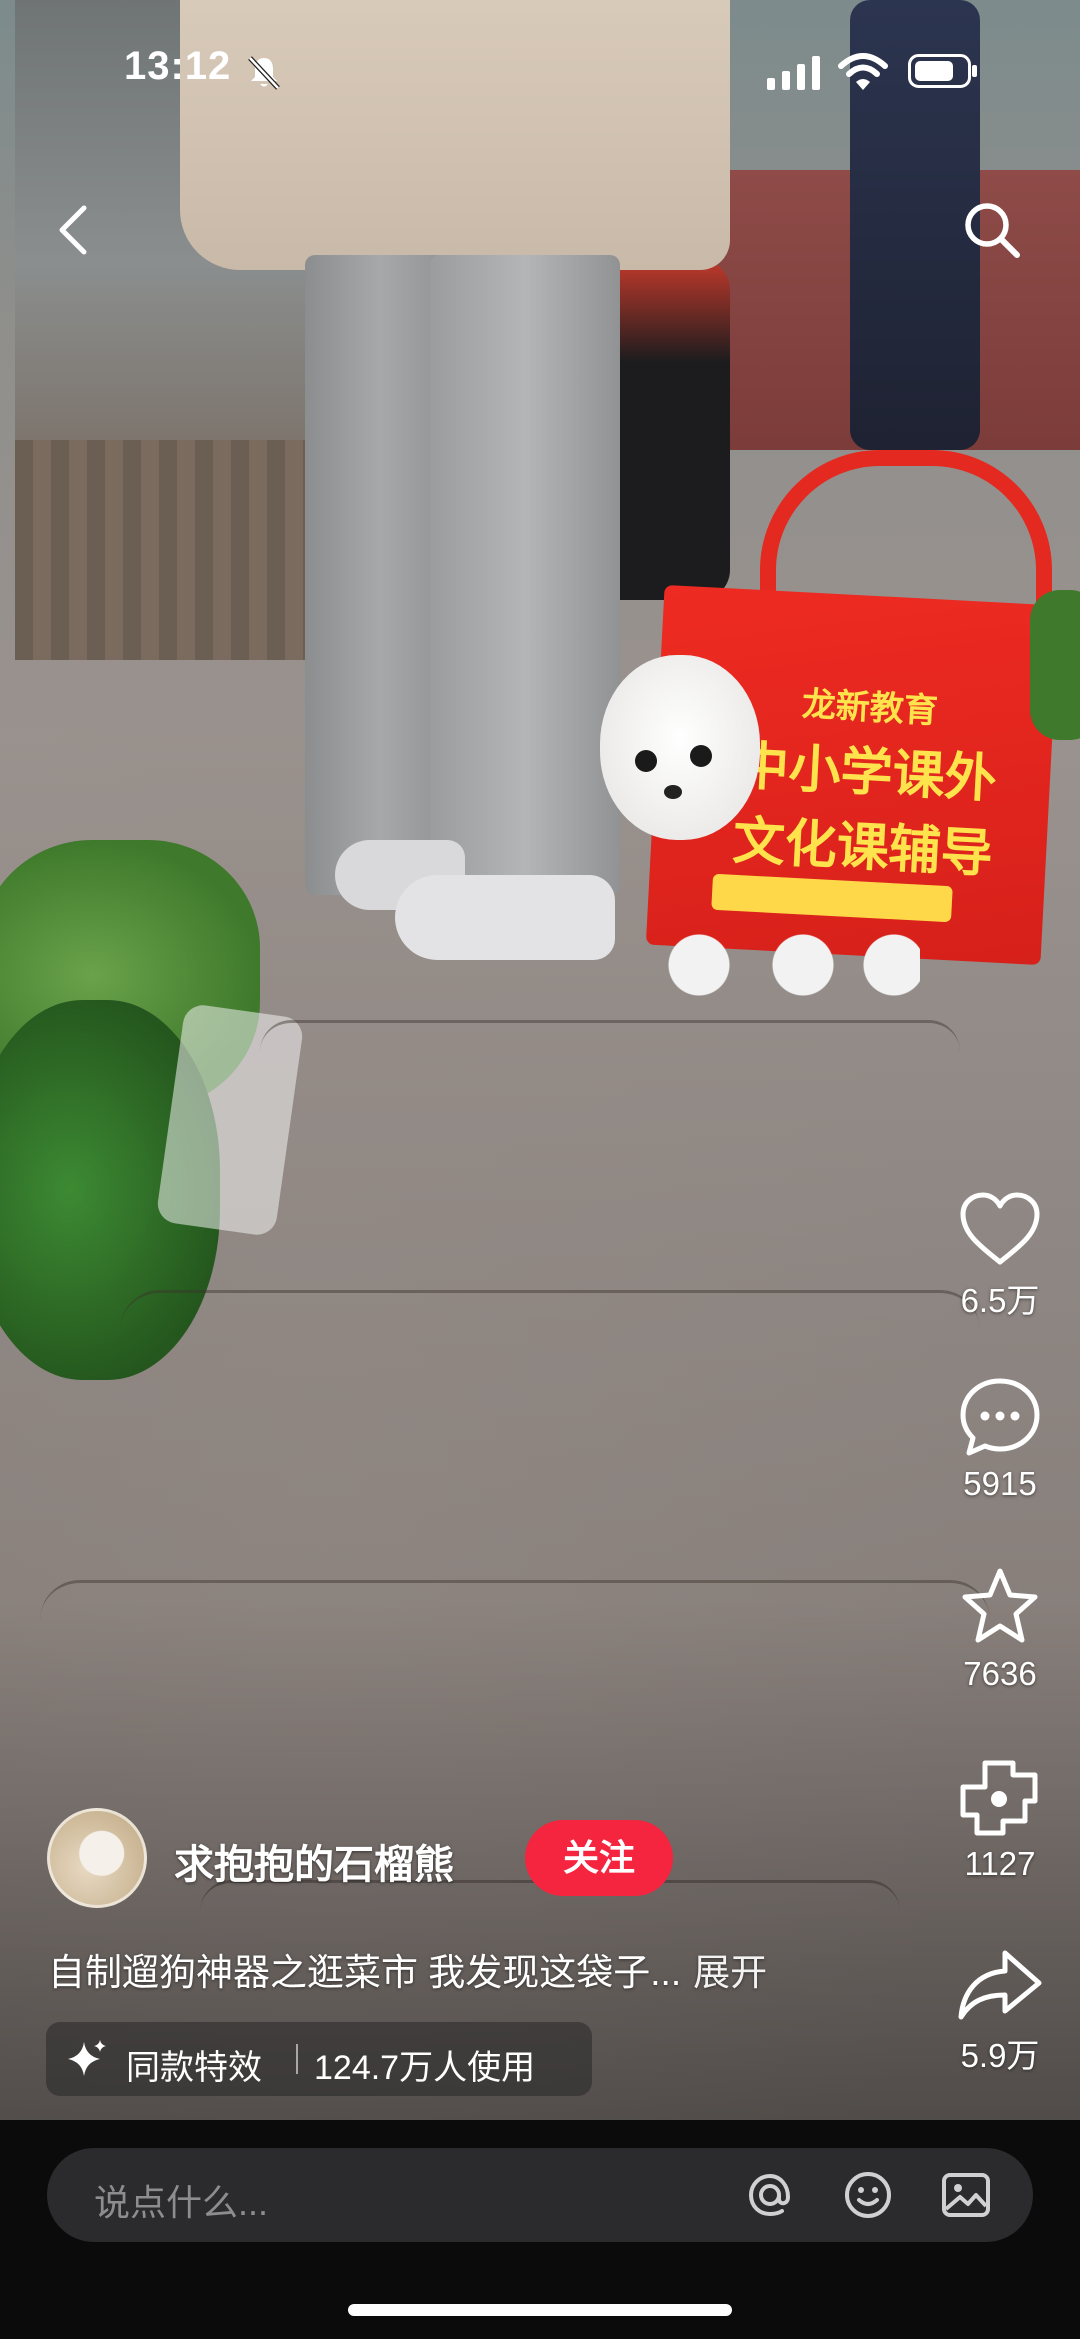 This screenshot has width=1080, height=2339. What do you see at coordinates (1000, 1300) in the screenshot?
I see `like-count: 6.5万` at bounding box center [1000, 1300].